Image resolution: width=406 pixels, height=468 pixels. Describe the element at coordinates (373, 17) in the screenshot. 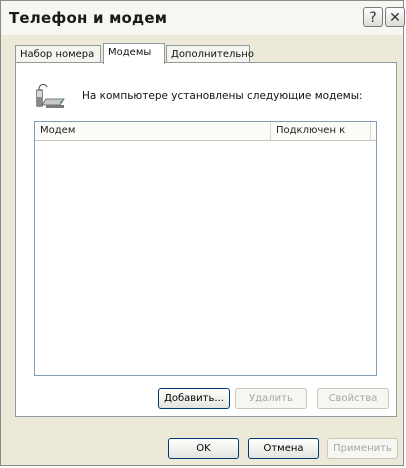

I see `help-button: ?` at that location.